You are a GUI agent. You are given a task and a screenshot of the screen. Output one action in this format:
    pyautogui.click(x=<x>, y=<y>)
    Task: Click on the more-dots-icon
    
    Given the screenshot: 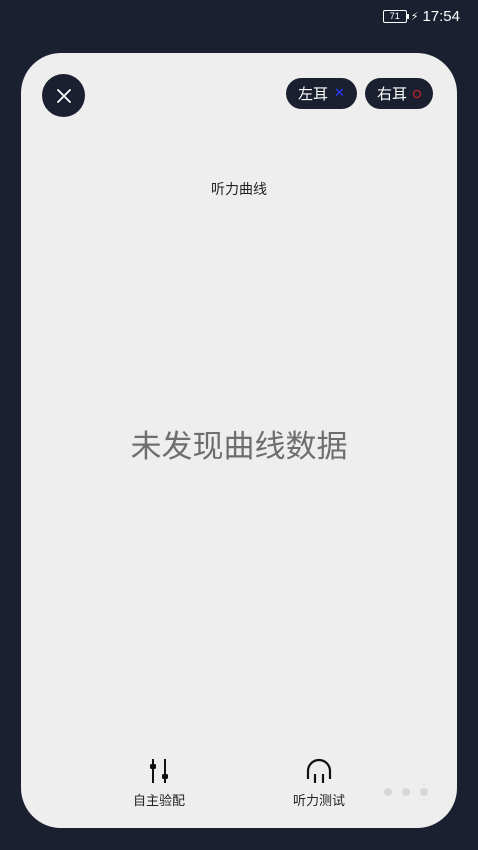 What is the action you would take?
    pyautogui.click(x=406, y=792)
    